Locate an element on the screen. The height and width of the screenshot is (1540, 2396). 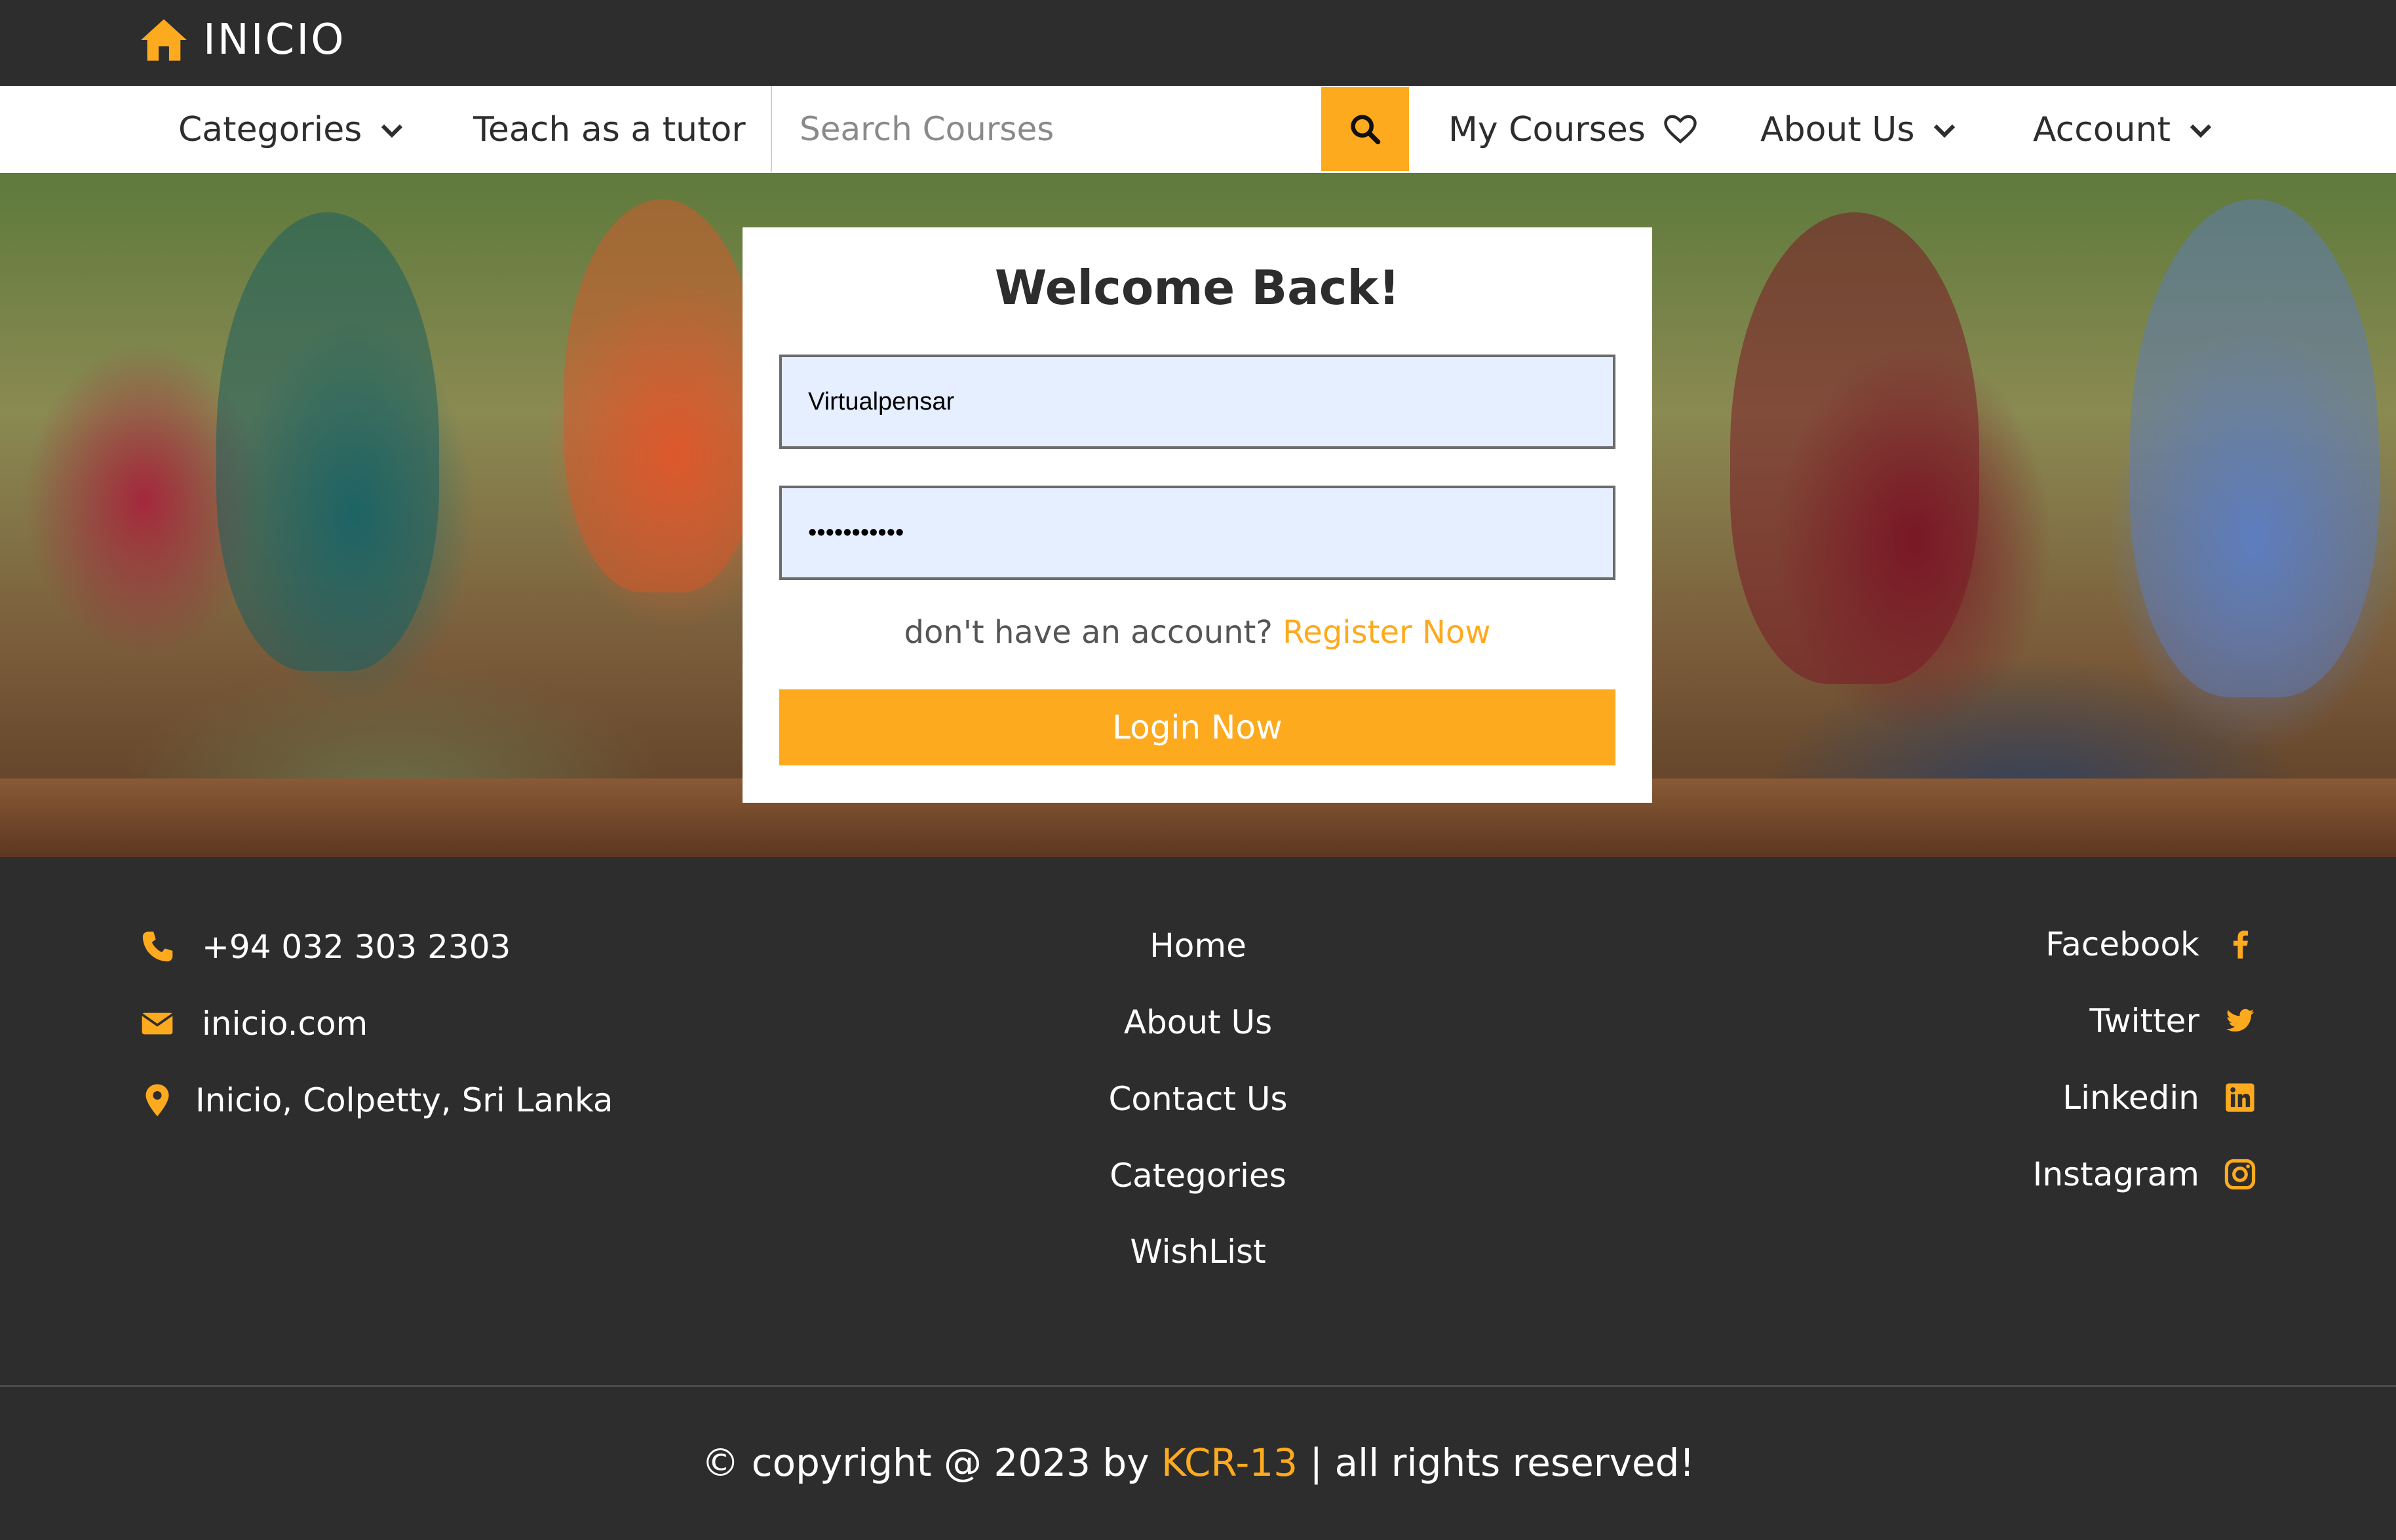
nav-account: Account is located at coordinates (2123, 129).